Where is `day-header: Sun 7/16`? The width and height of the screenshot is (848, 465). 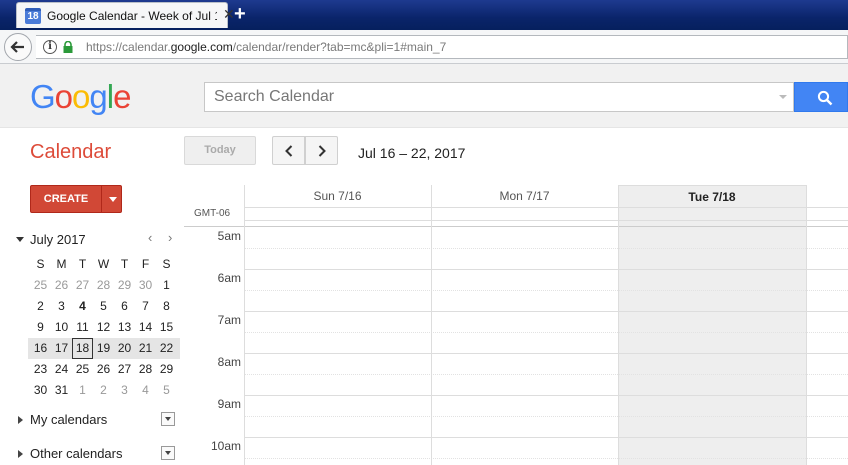 day-header: Sun 7/16 is located at coordinates (337, 196).